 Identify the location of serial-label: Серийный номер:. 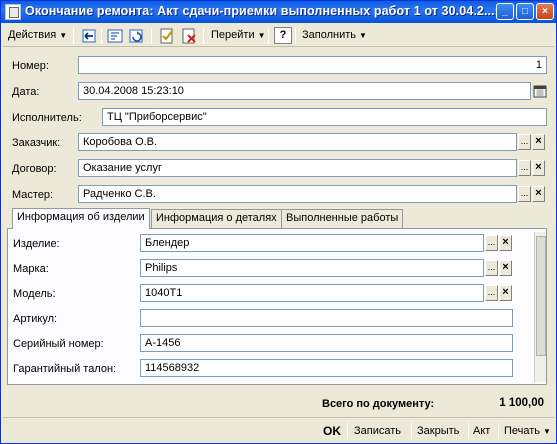
(58, 344).